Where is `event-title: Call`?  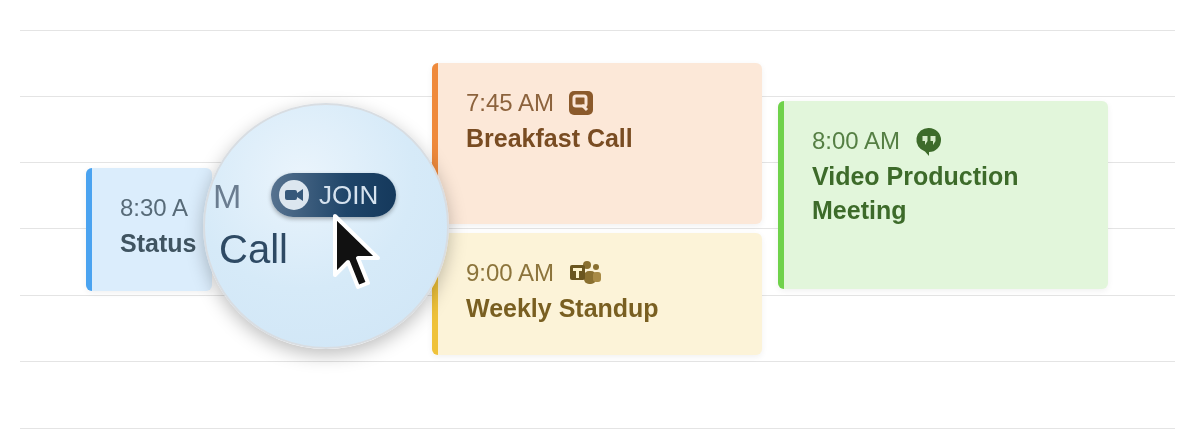
event-title: Call is located at coordinates (253, 249).